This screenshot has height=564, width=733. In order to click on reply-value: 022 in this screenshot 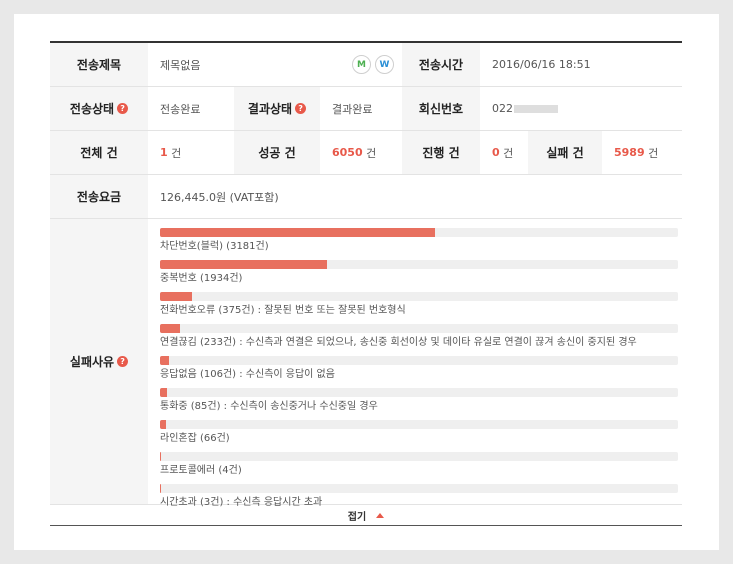, I will do `click(502, 108)`.